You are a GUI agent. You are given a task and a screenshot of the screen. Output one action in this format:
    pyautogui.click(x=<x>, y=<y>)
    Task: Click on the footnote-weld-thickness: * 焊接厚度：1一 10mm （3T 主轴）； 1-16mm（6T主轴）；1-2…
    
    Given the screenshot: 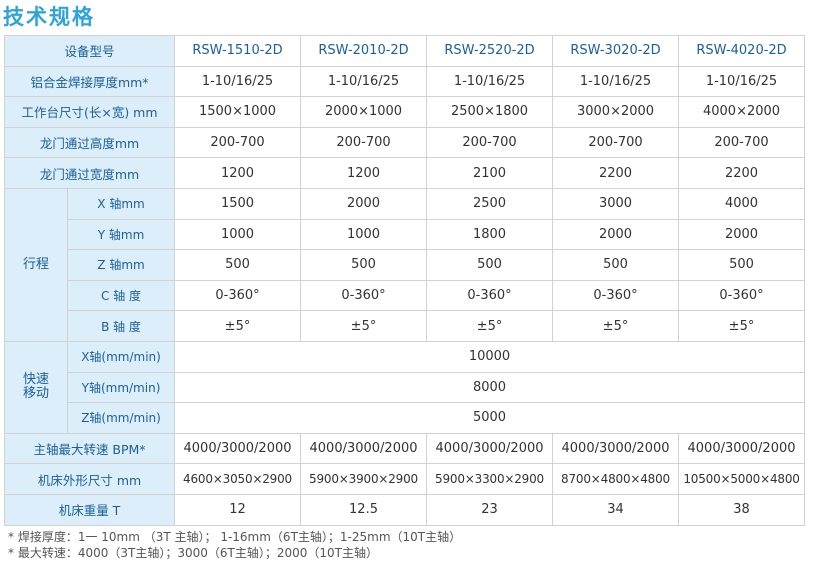 What is the action you would take?
    pyautogui.click(x=235, y=537)
    